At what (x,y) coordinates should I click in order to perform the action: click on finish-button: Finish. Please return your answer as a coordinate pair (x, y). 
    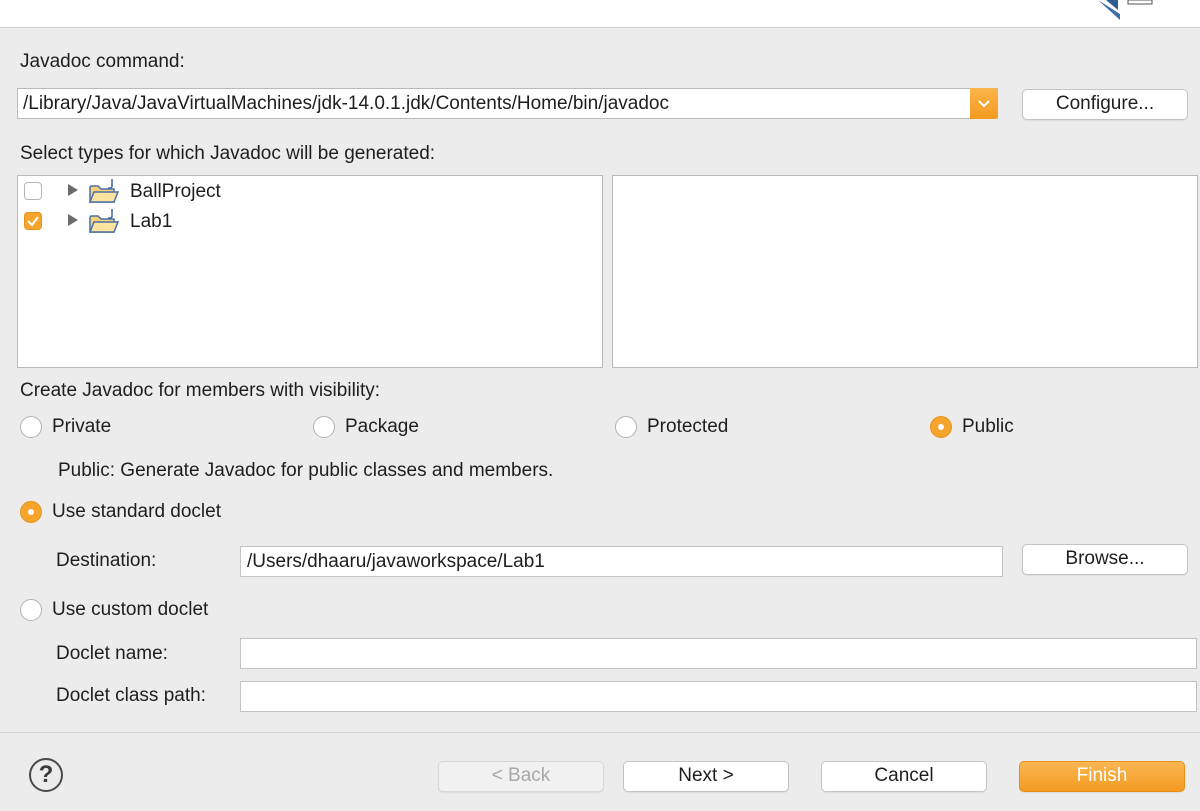
    Looking at the image, I should click on (1102, 776).